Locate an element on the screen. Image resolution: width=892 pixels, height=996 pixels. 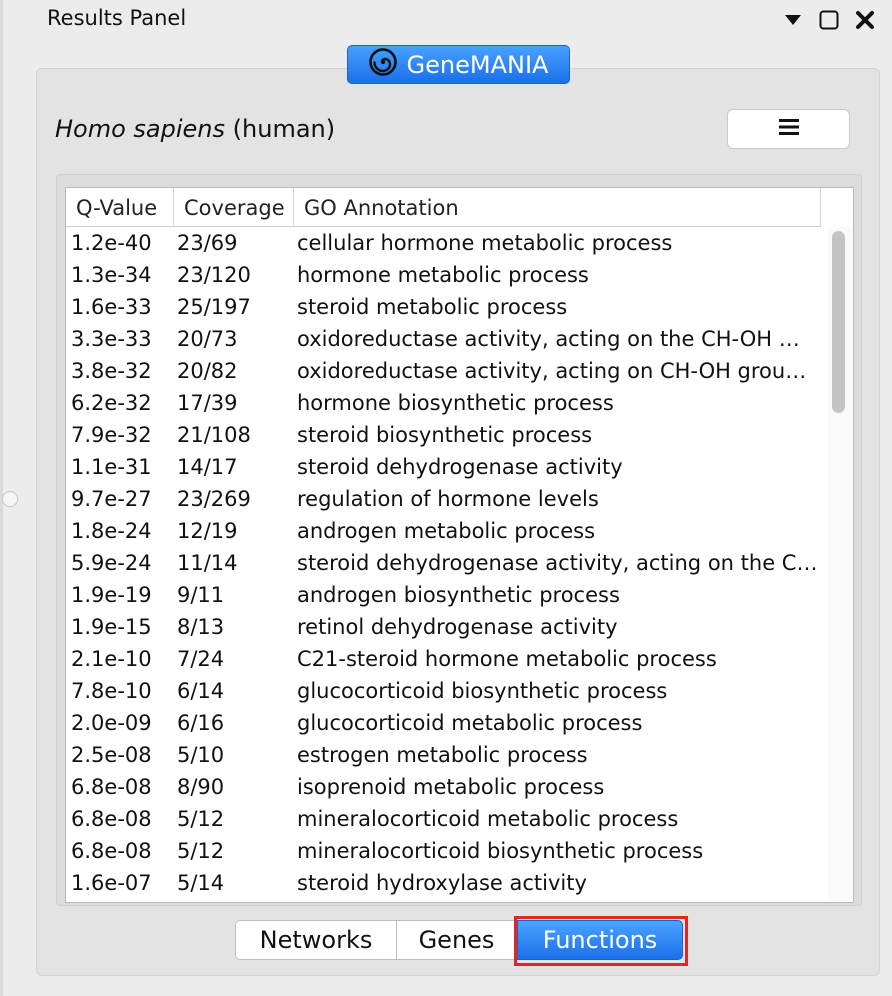
q-value-cell: 7.9e-32 is located at coordinates (111, 435).